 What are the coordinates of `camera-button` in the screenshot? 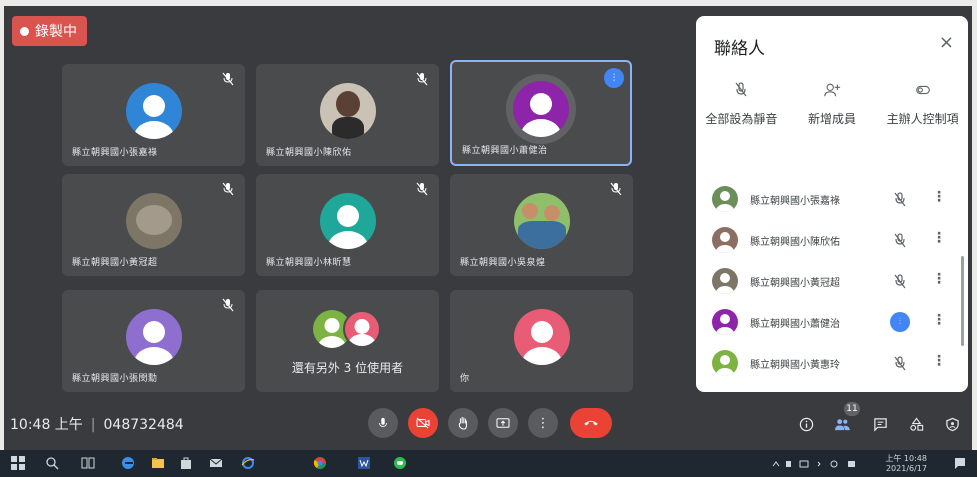 It's located at (423, 423).